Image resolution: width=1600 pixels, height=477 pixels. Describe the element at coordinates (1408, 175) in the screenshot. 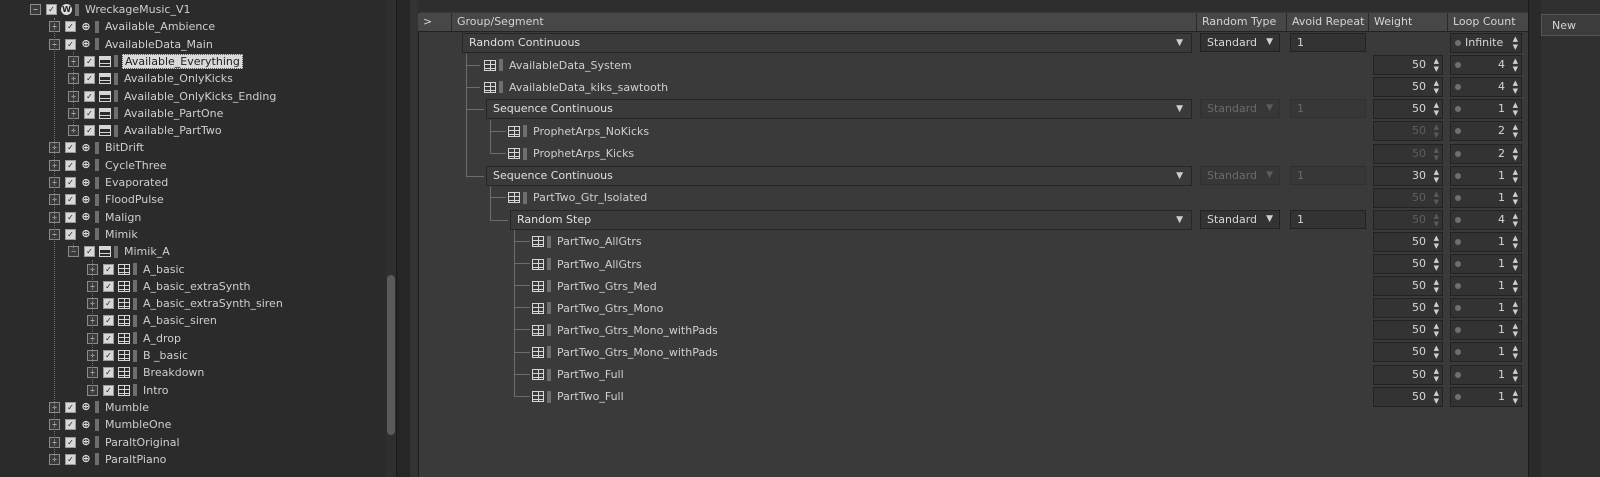

I see `weight-stepper: 30 ▲ ▼` at that location.